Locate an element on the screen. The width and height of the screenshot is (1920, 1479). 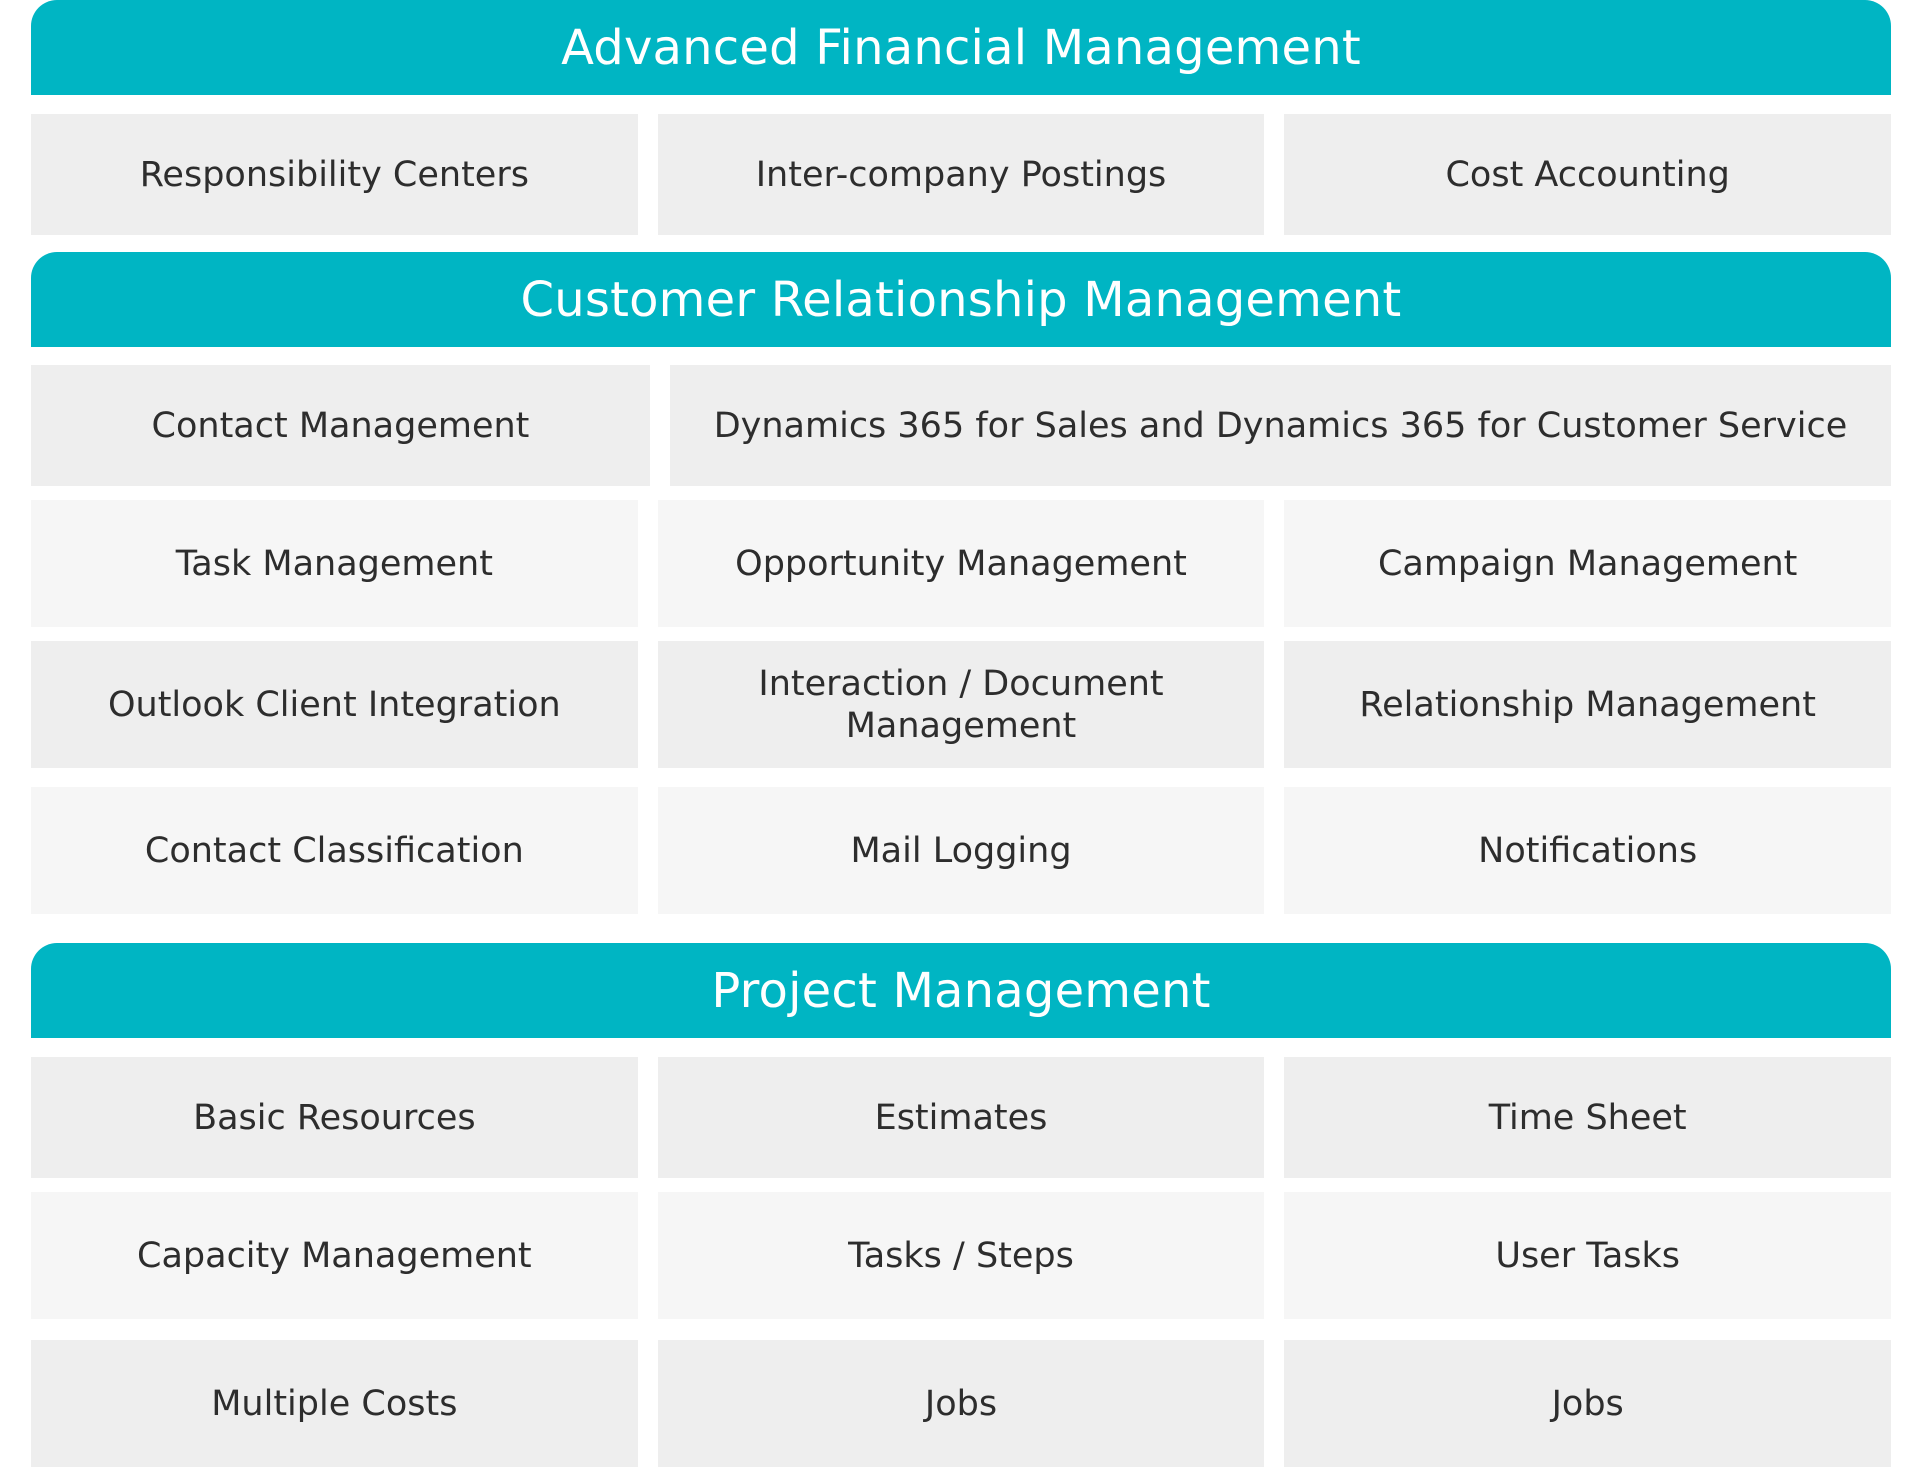
feature-cell: Opportunity Management is located at coordinates (961, 563).